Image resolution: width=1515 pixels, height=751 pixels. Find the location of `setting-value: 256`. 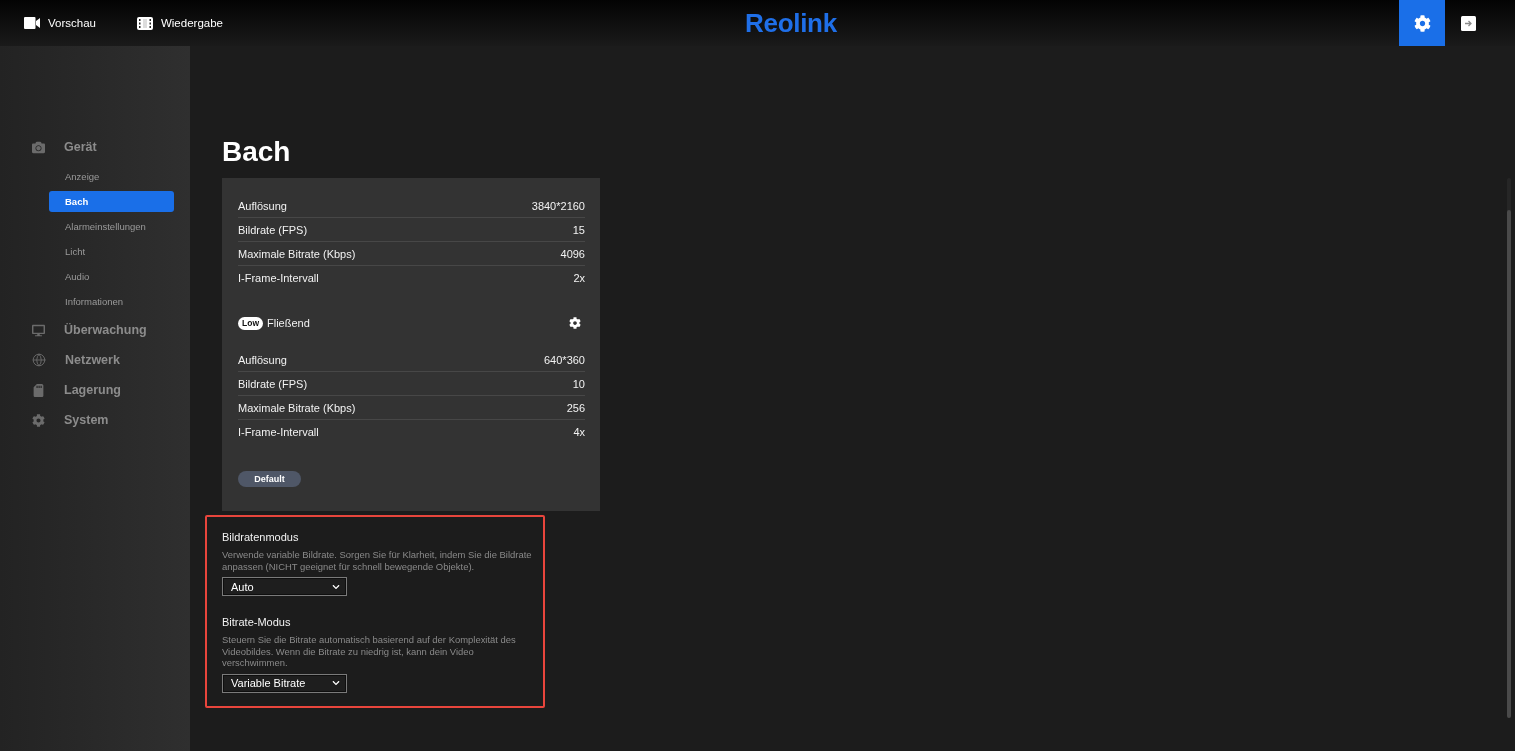

setting-value: 256 is located at coordinates (575, 407).